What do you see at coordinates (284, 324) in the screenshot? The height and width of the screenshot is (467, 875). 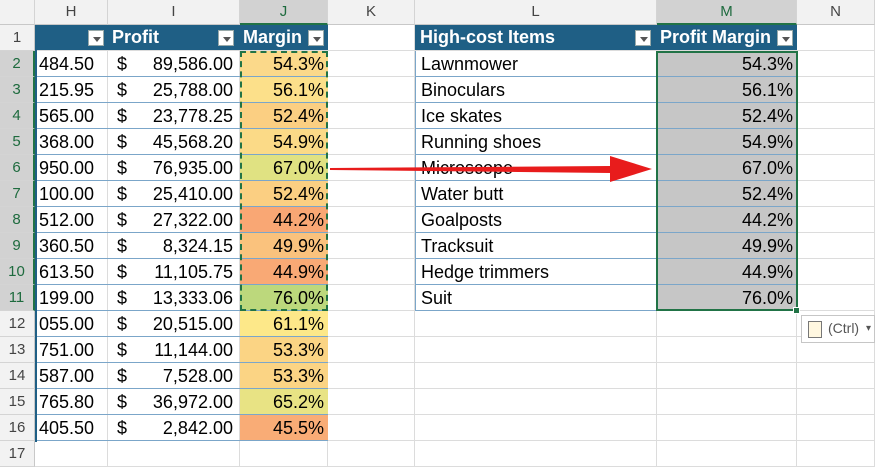 I see `cell-margin: 61.1%` at bounding box center [284, 324].